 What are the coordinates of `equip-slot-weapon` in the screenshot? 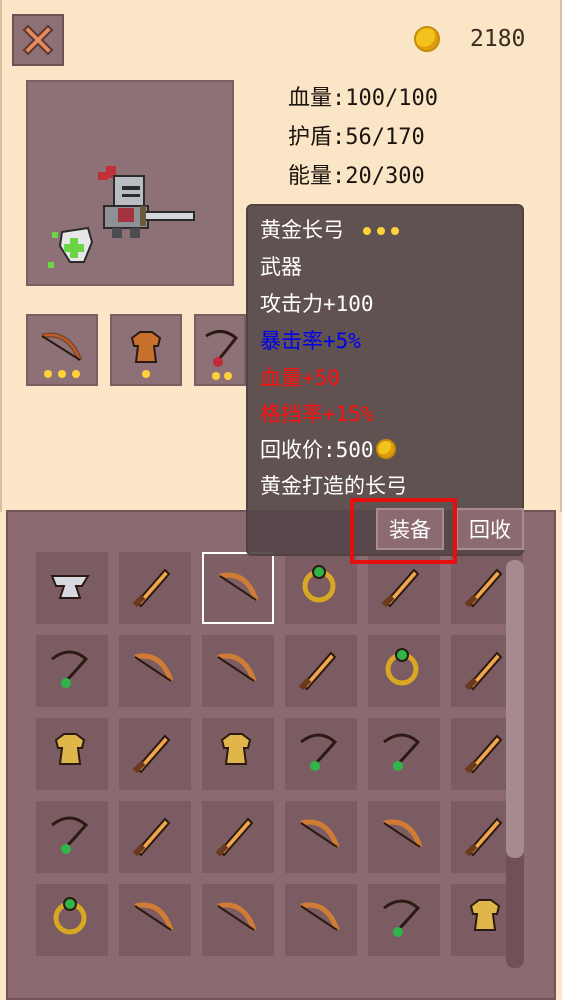 It's located at (62, 350).